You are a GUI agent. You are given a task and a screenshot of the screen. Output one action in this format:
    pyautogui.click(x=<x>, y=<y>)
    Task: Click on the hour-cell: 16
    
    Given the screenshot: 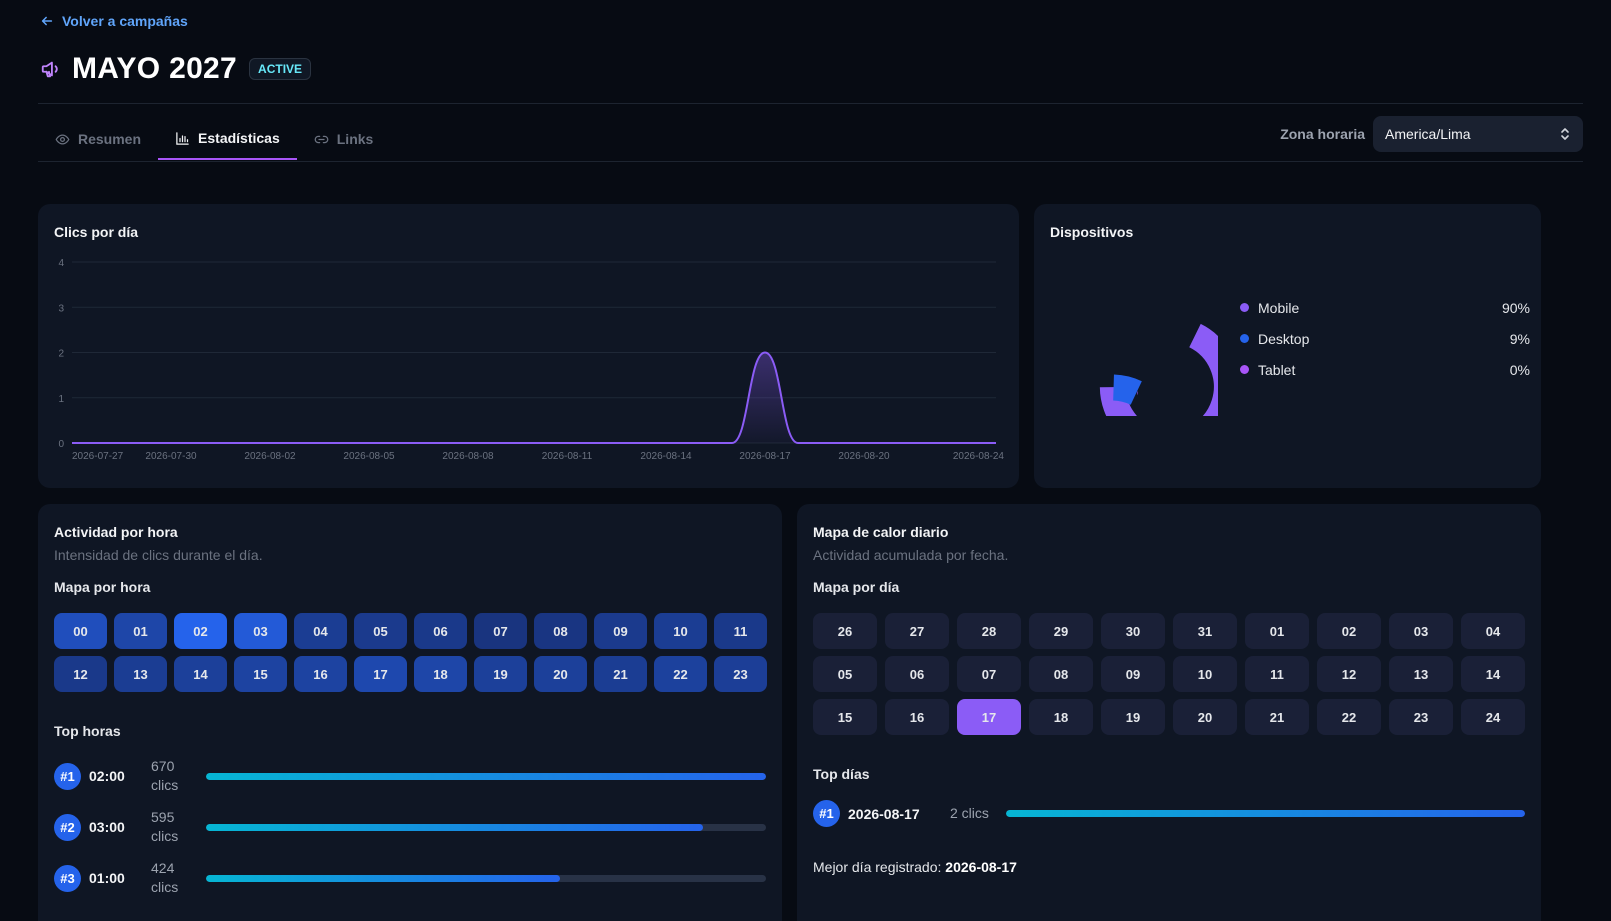 What is the action you would take?
    pyautogui.click(x=320, y=674)
    